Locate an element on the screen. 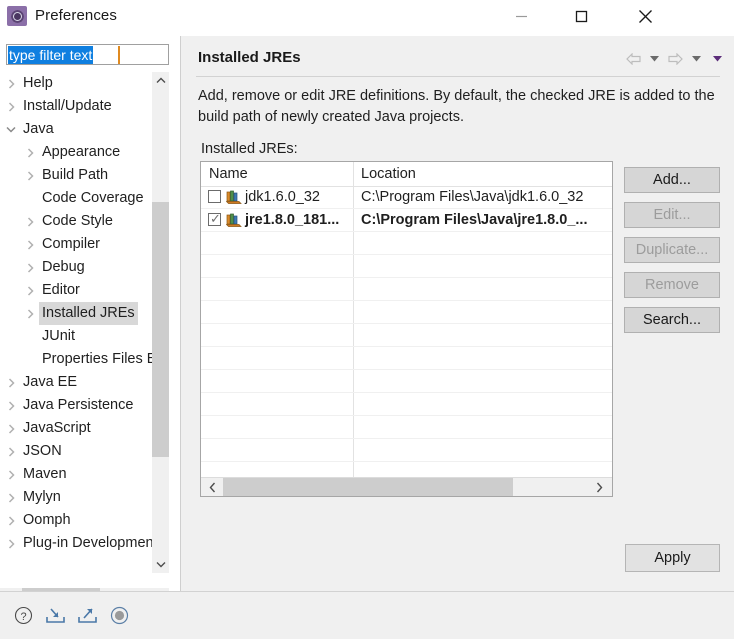 The width and height of the screenshot is (734, 639). scroll-up-icon is located at coordinates (160, 80).